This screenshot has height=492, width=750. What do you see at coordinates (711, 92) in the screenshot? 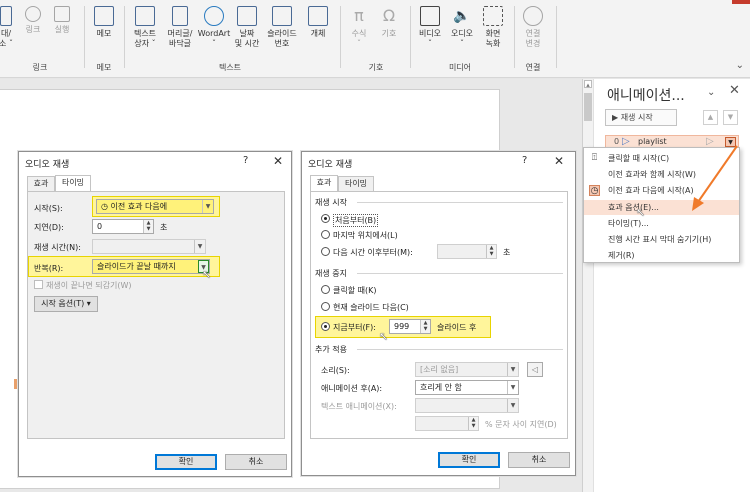
I see `pane-options-chevron-icon: ⌄` at bounding box center [711, 92].